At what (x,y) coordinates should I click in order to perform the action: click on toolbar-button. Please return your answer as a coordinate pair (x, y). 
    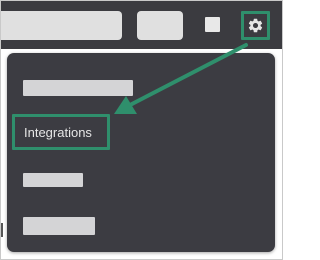
    Looking at the image, I should click on (160, 25).